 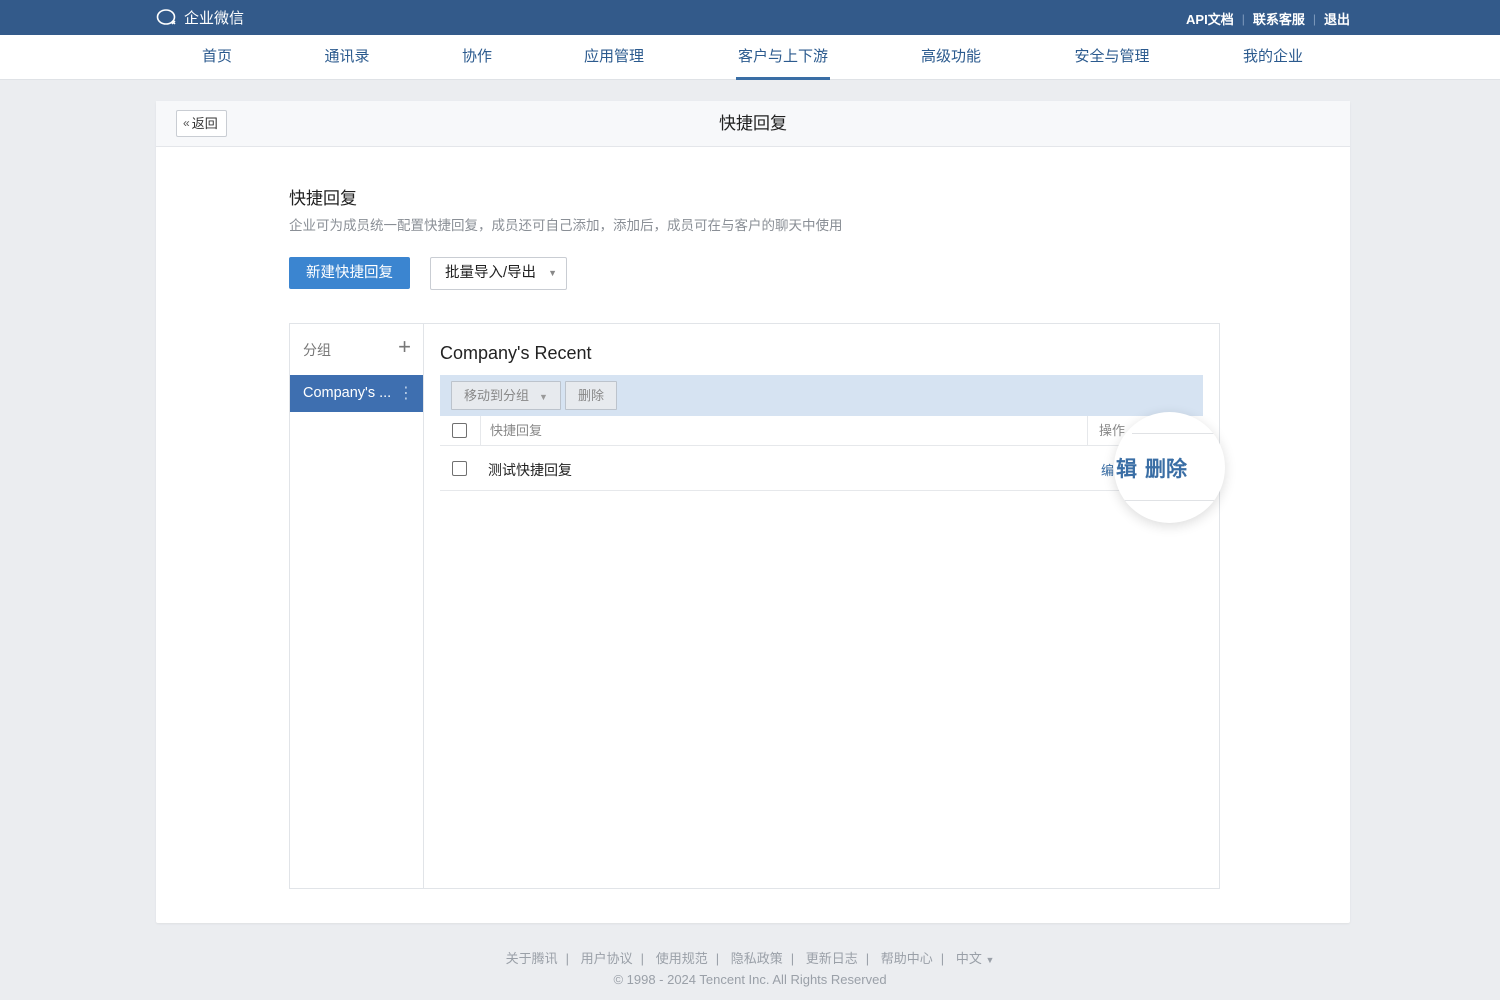 I want to click on delete-selected-button: 删除, so click(x=591, y=395).